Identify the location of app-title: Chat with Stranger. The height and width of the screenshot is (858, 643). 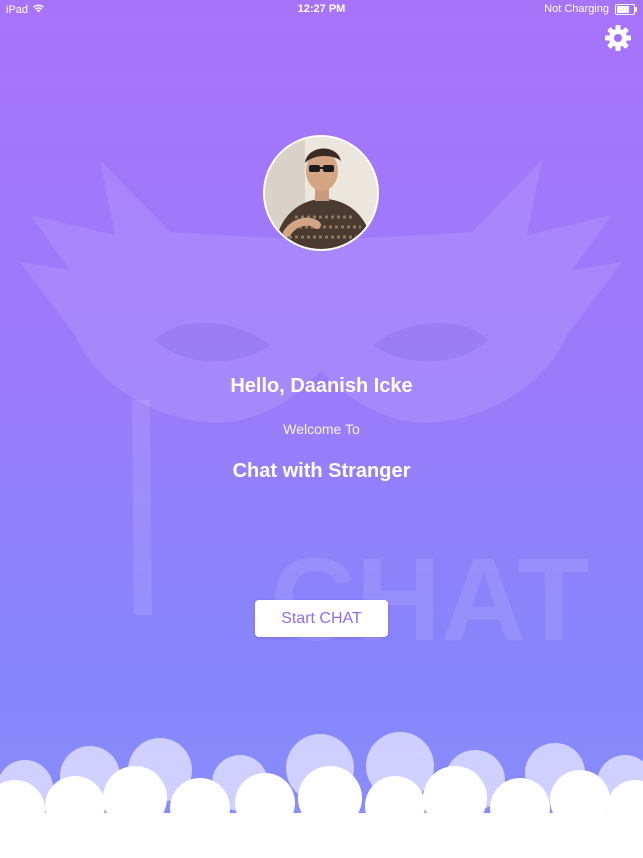
(321, 471).